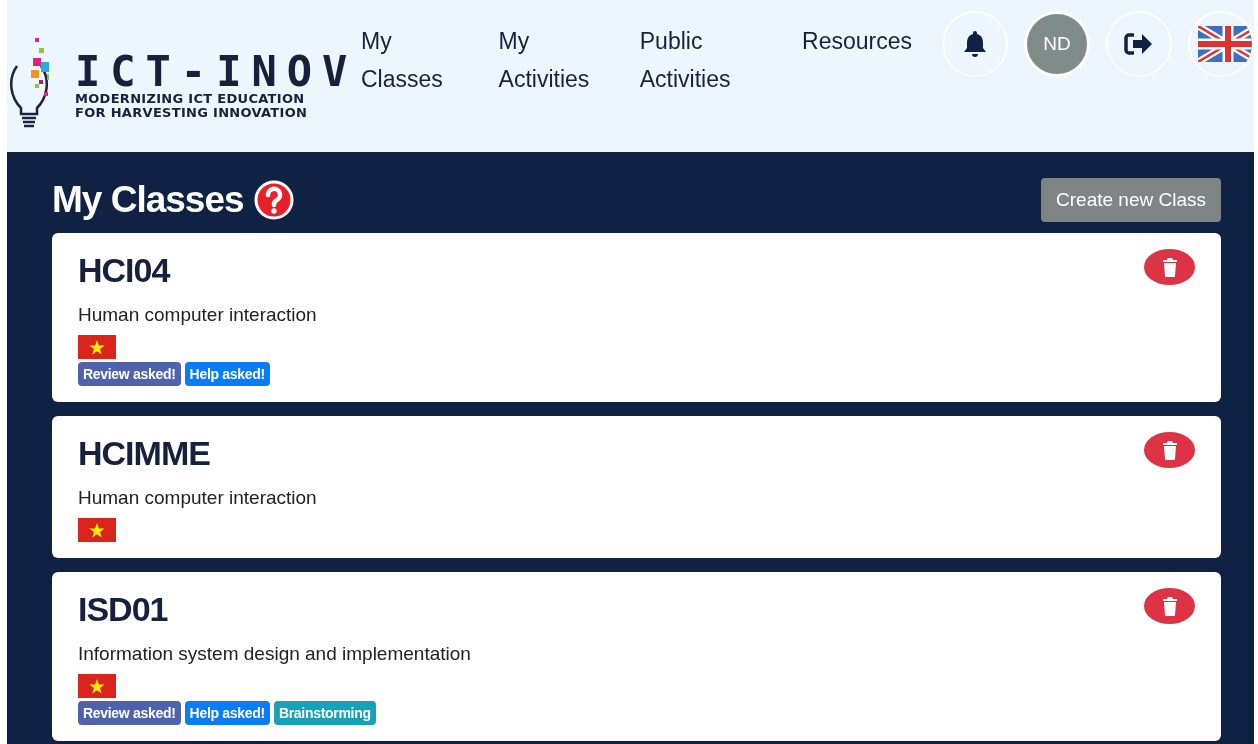 This screenshot has width=1258, height=744. Describe the element at coordinates (975, 44) in the screenshot. I see `bell-icon` at that location.